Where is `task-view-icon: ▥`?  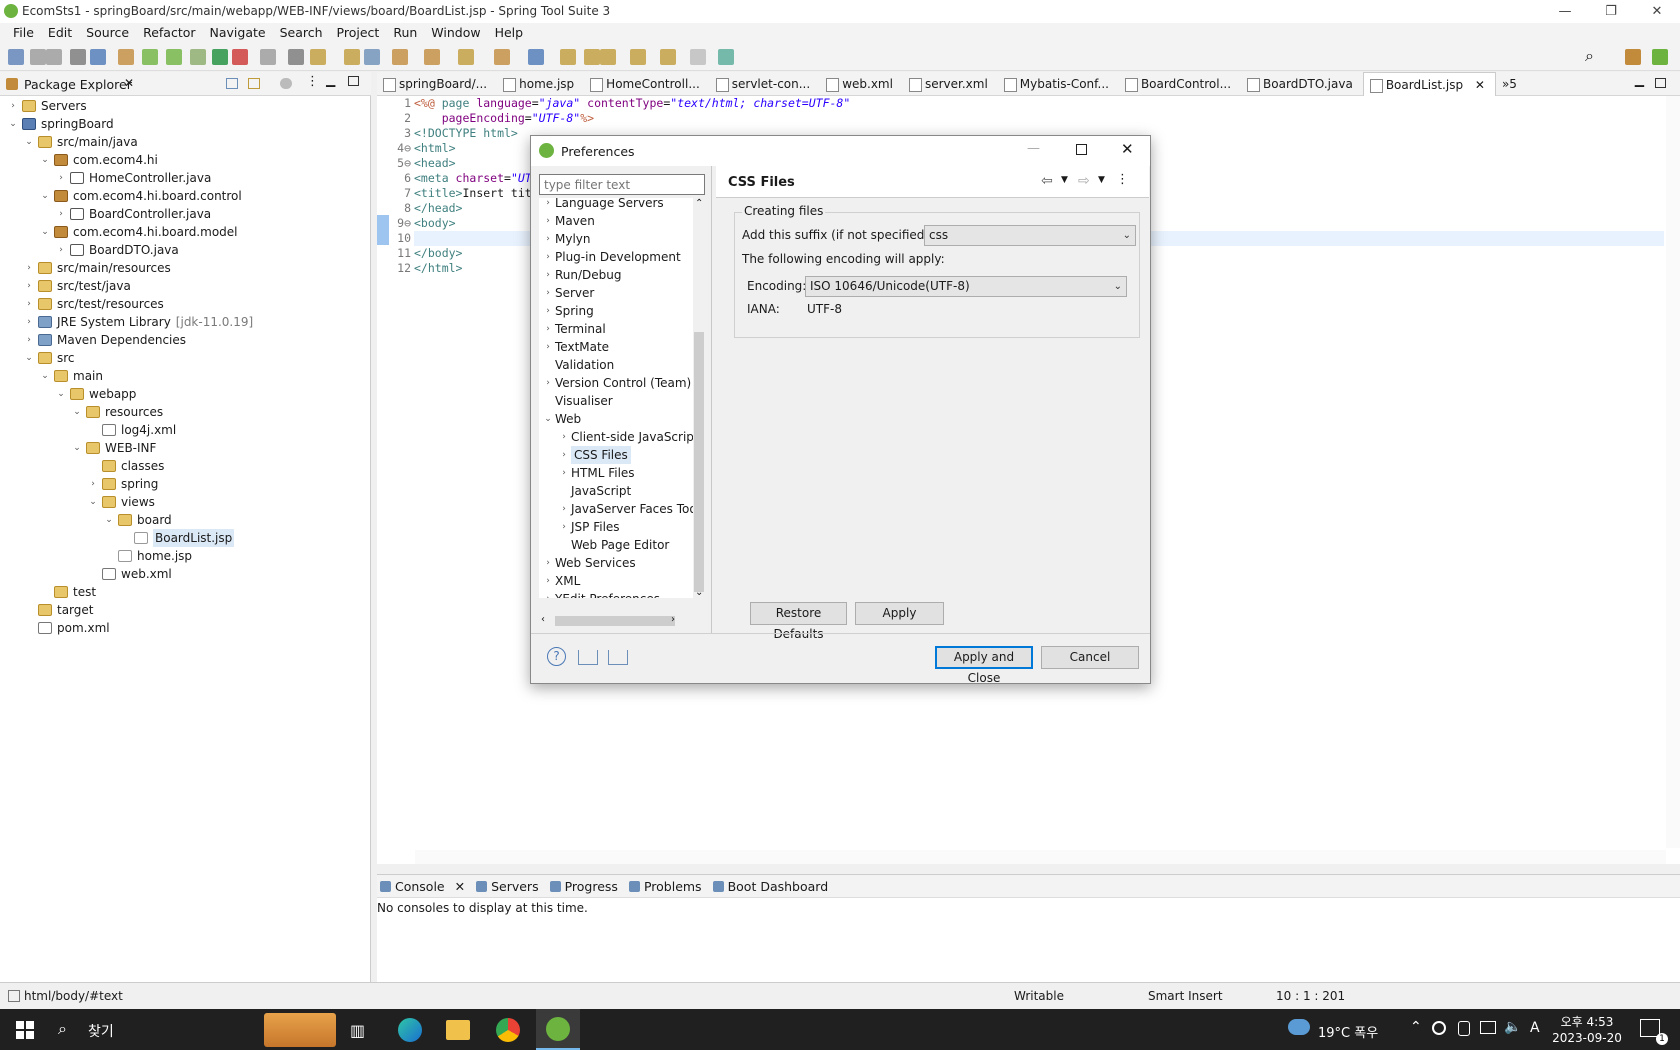
task-view-icon: ▥ is located at coordinates (357, 1030).